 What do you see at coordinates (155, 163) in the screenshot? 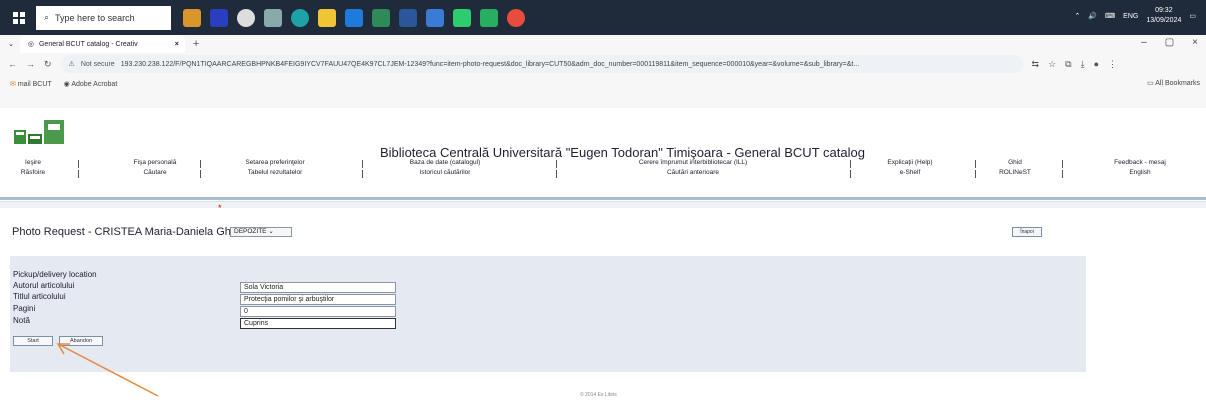
I see `nav-link-personal-file: Fişa personală` at bounding box center [155, 163].